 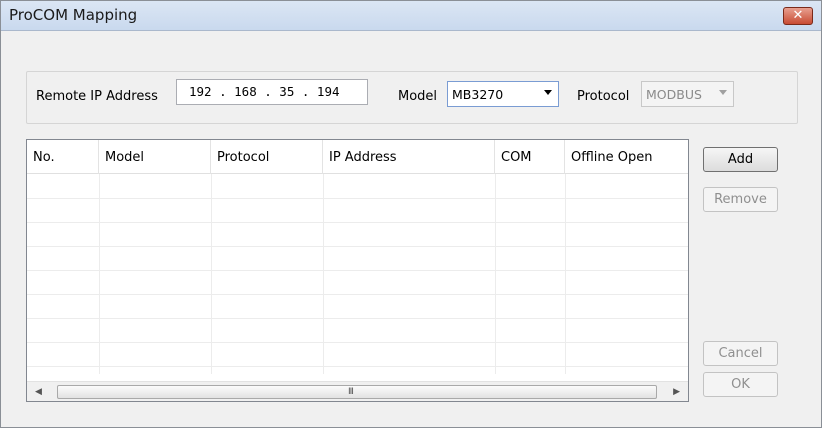 What do you see at coordinates (155, 157) in the screenshot?
I see `column-header-model: Model` at bounding box center [155, 157].